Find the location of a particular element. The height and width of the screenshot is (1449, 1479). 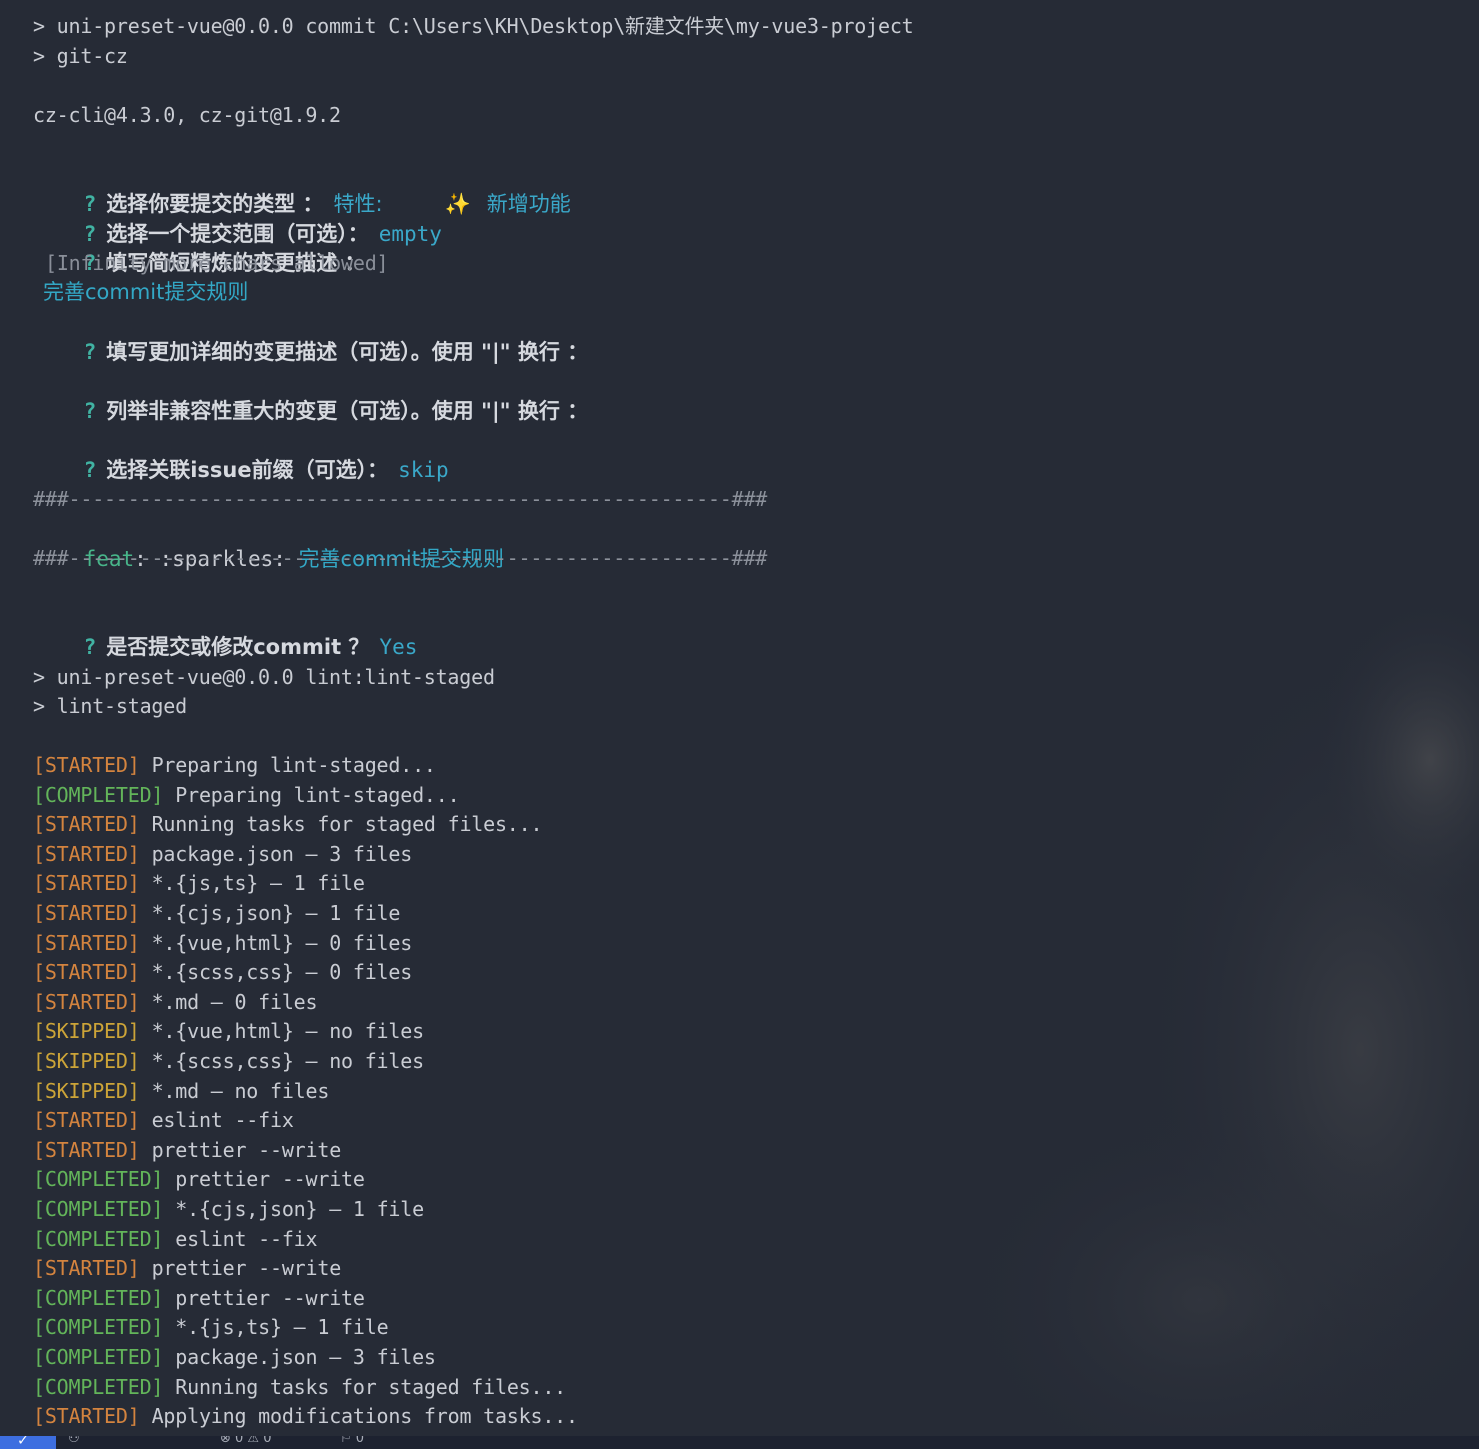

prompt-type: ? 选择你要提交的类型 ：特性: ✨ 新增功能 is located at coordinates (302, 187).